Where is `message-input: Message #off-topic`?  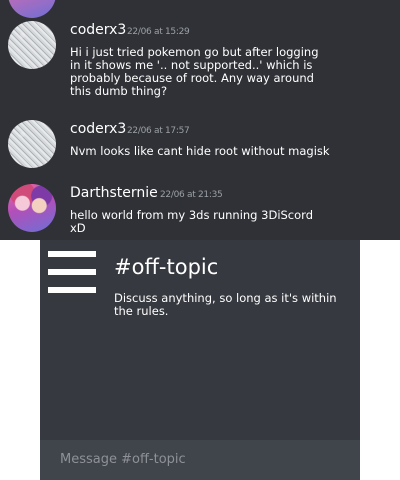 message-input: Message #off-topic is located at coordinates (123, 459).